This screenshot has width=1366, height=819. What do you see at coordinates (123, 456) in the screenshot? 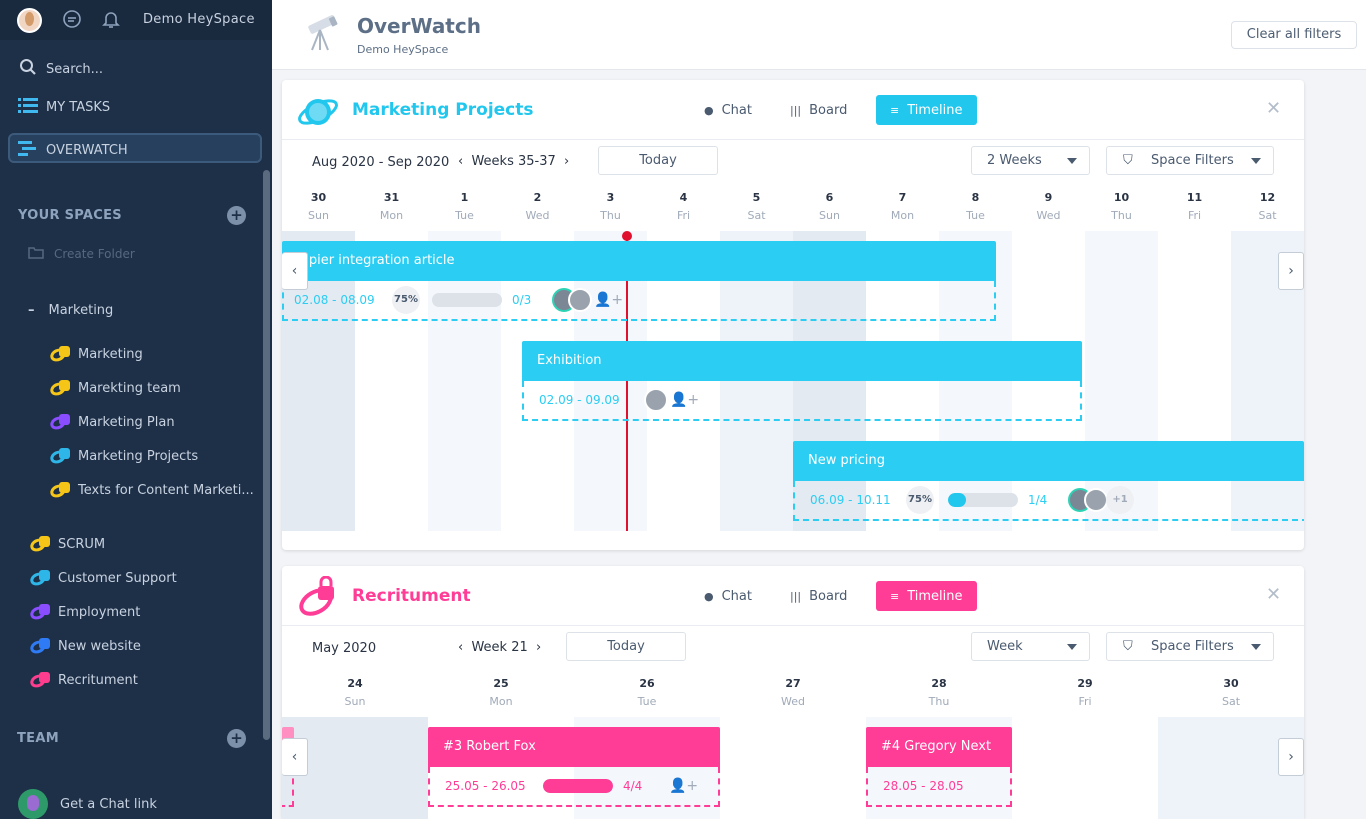
I see `sidebar-space-item: Marketing Projects` at bounding box center [123, 456].